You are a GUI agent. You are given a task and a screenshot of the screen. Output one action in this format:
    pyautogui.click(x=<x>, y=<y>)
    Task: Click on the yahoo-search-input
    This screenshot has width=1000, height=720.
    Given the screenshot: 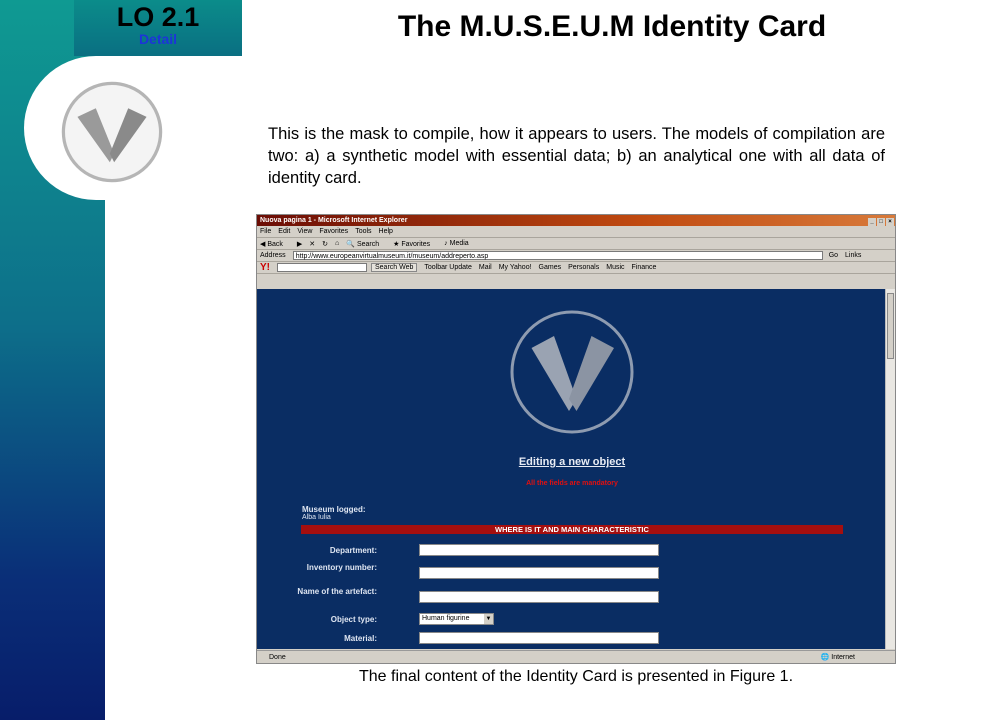 What is the action you would take?
    pyautogui.click(x=322, y=267)
    